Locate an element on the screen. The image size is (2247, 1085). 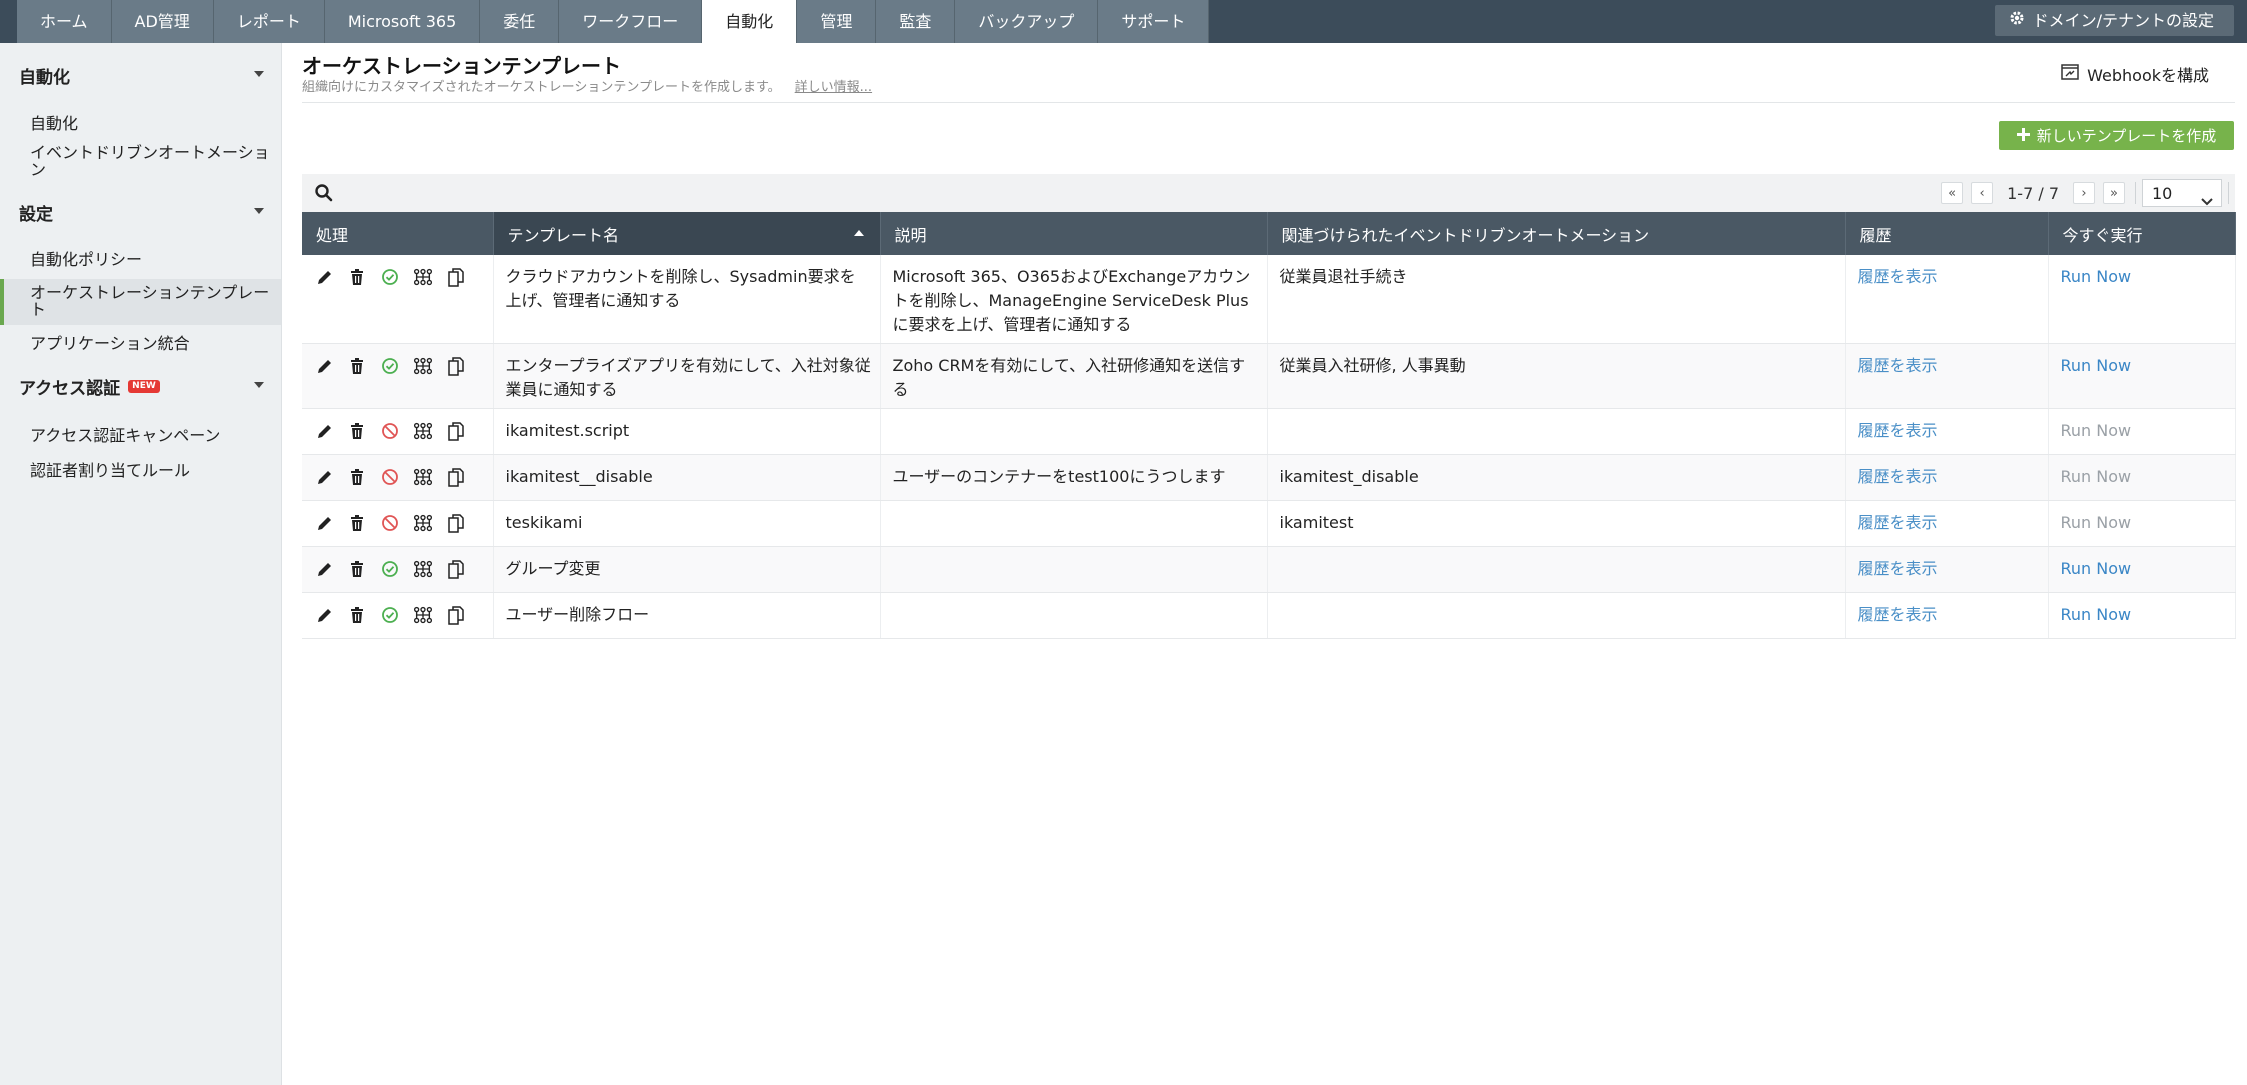
sidebar-item-certifier-rules: 認証者割り当てルール is located at coordinates (140, 471).